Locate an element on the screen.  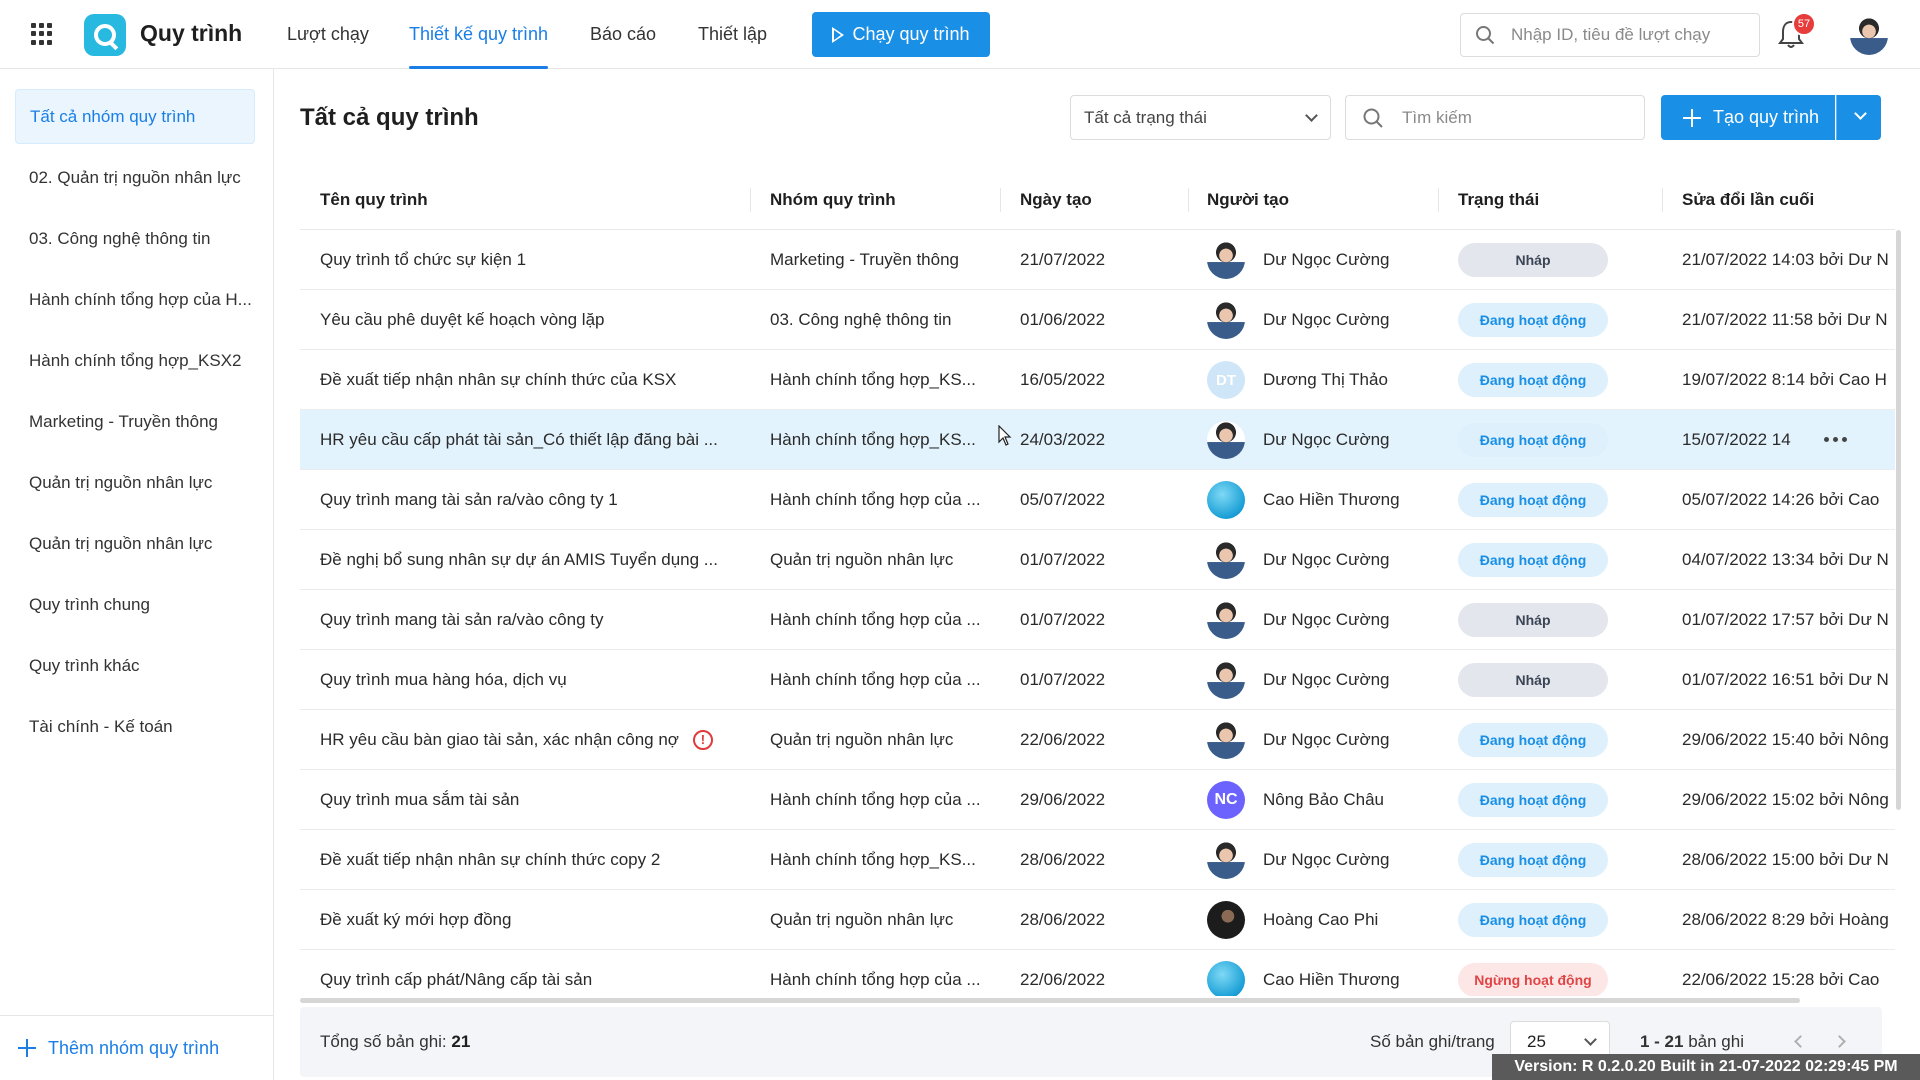
column-header-last-modified: Sửa đổi lần cuối is located at coordinates (1748, 200).